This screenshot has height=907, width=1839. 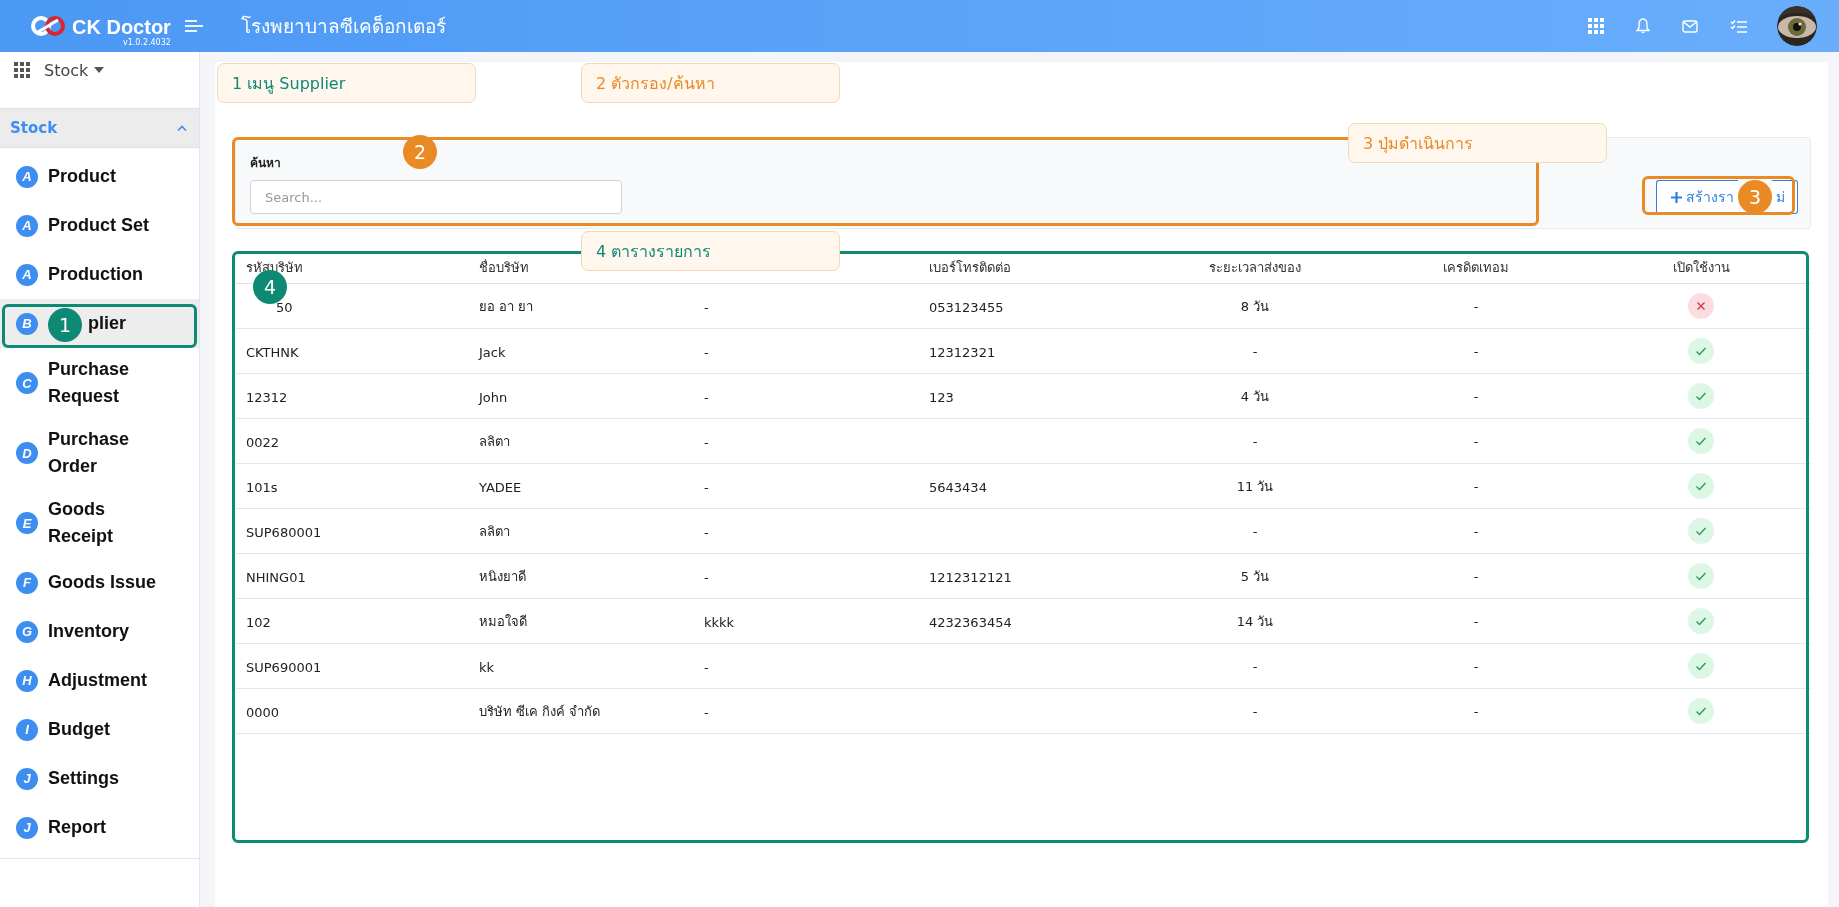 What do you see at coordinates (146, 43) in the screenshot?
I see `version-text: v1.0.2.4032` at bounding box center [146, 43].